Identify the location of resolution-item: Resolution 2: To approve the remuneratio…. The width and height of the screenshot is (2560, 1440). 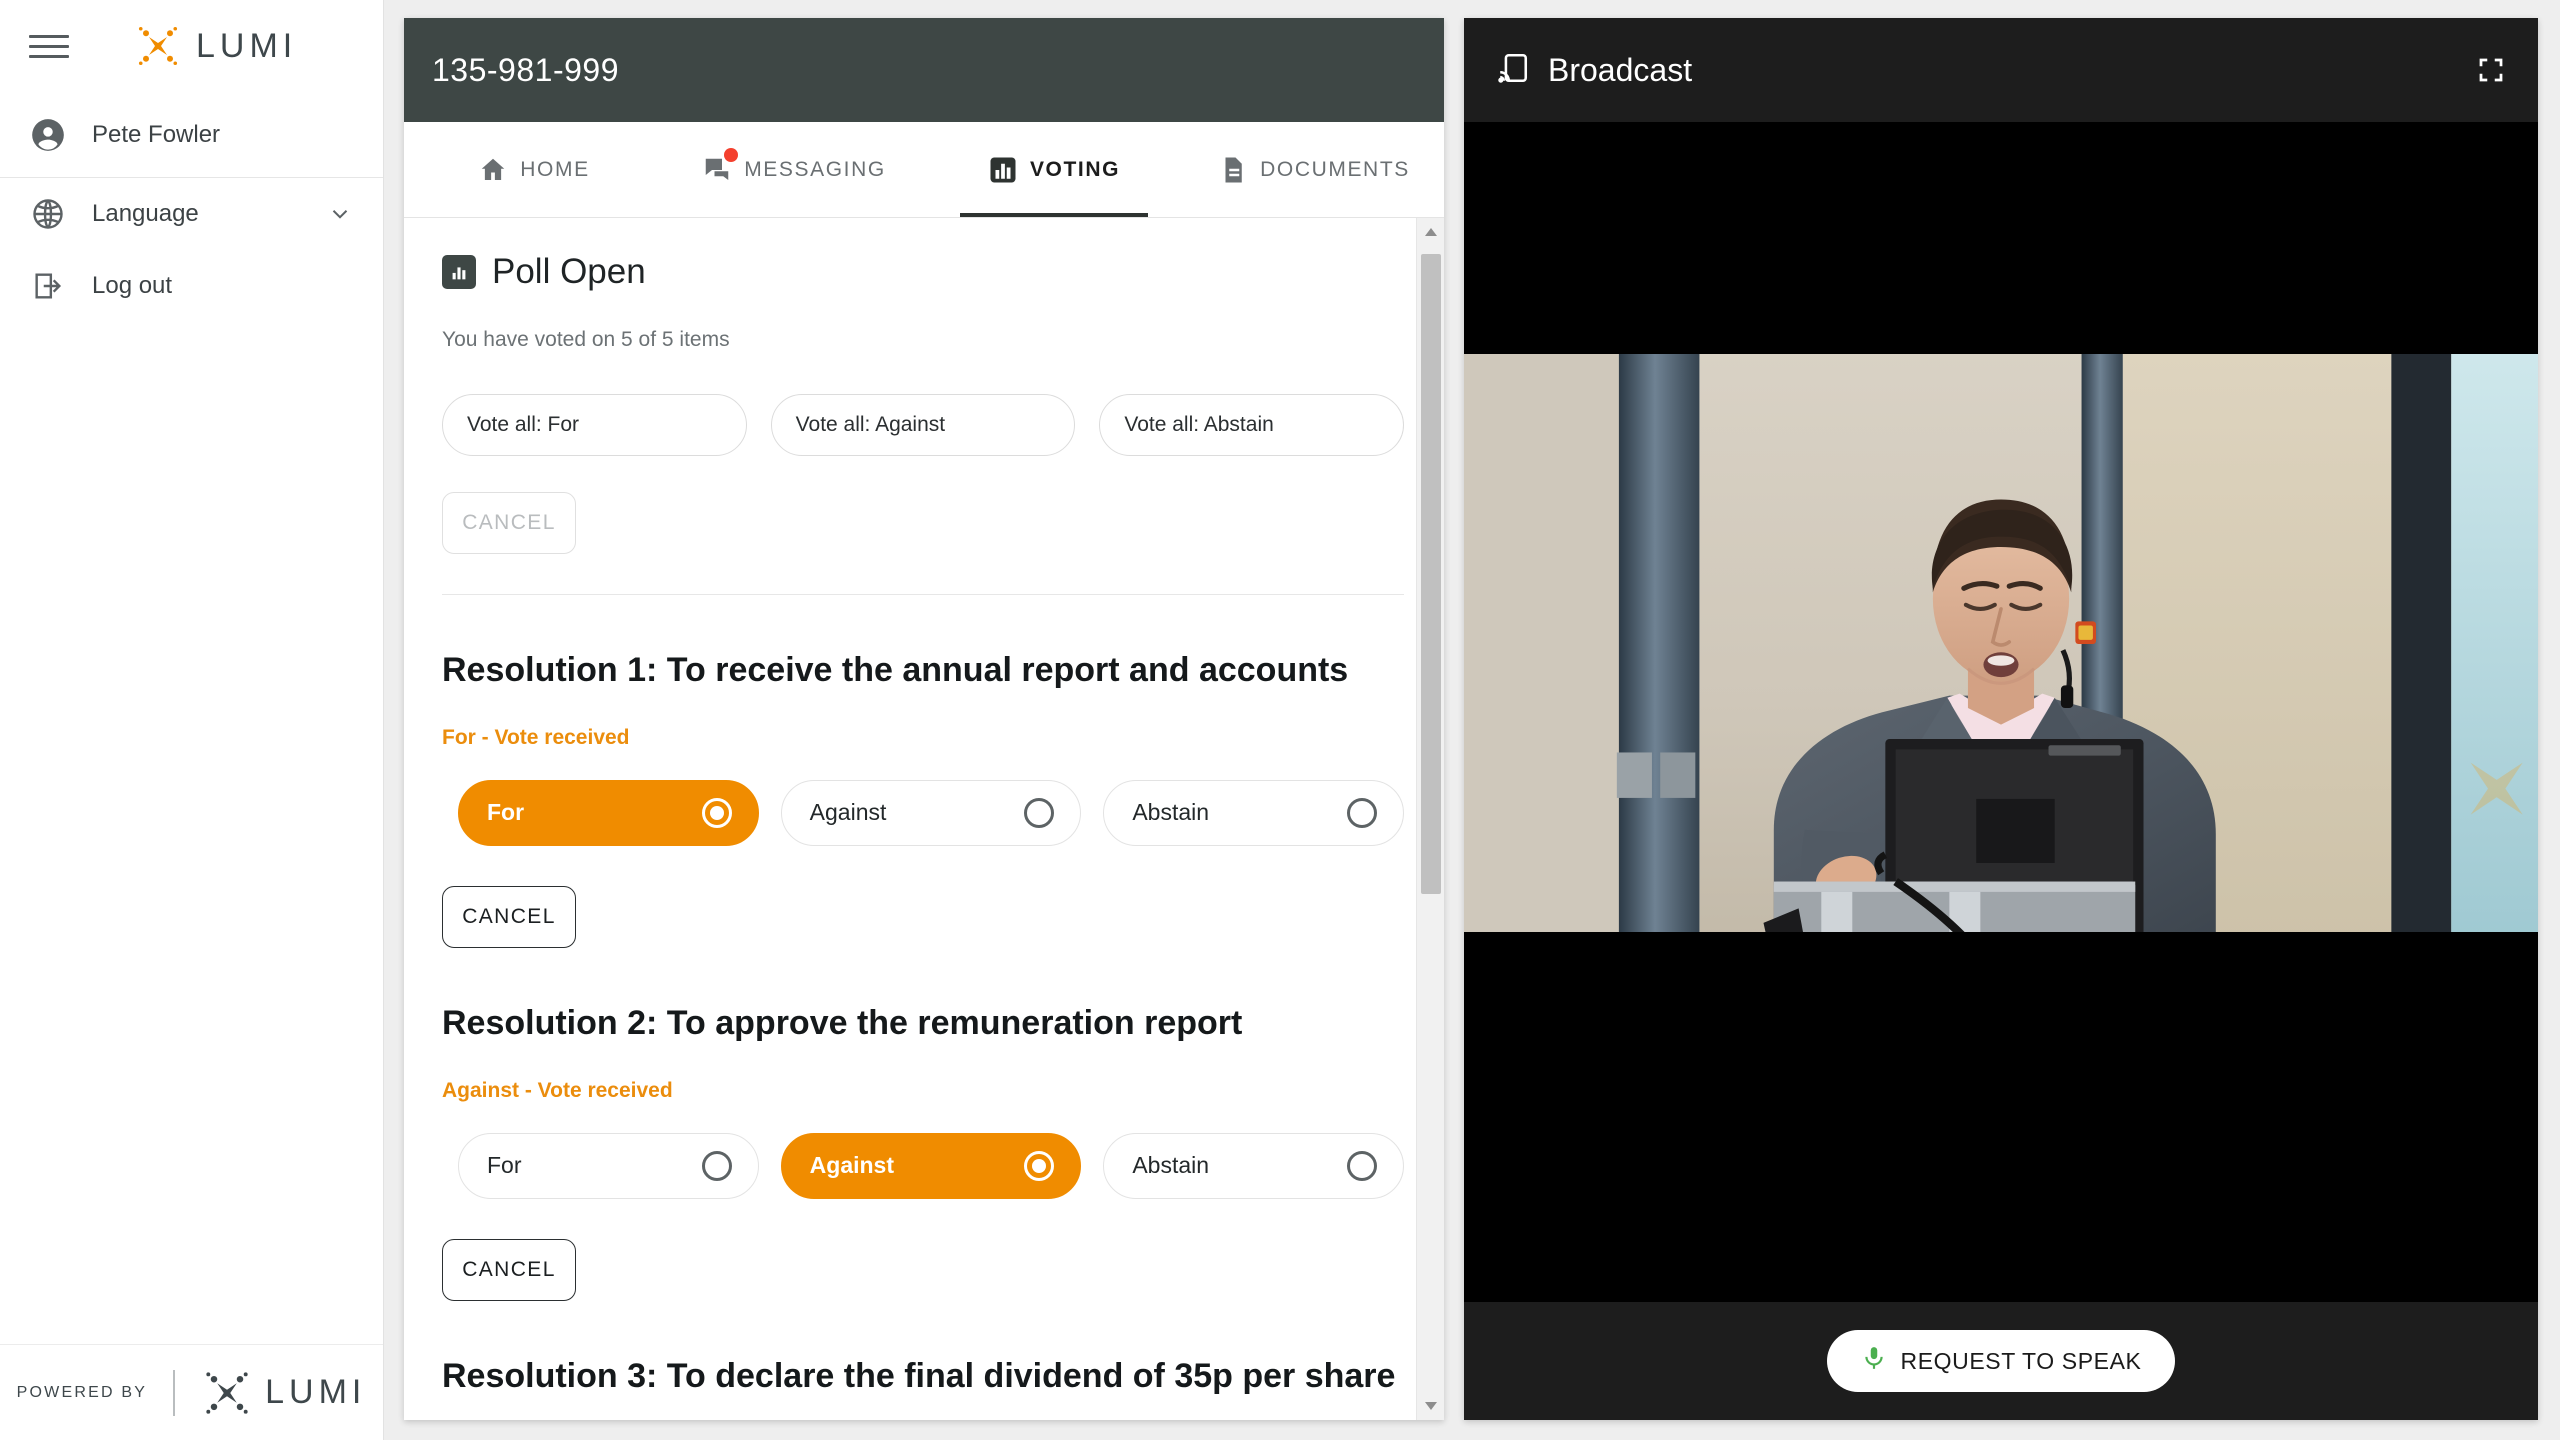
(923, 1124).